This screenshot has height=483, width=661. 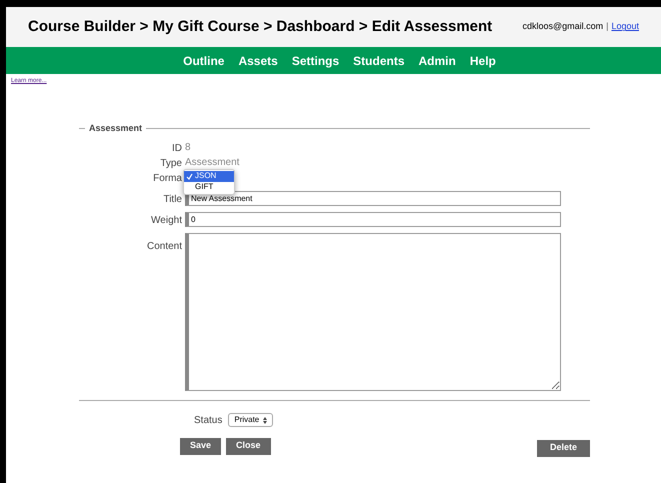 What do you see at coordinates (373, 198) in the screenshot?
I see `text-input: New Assessment` at bounding box center [373, 198].